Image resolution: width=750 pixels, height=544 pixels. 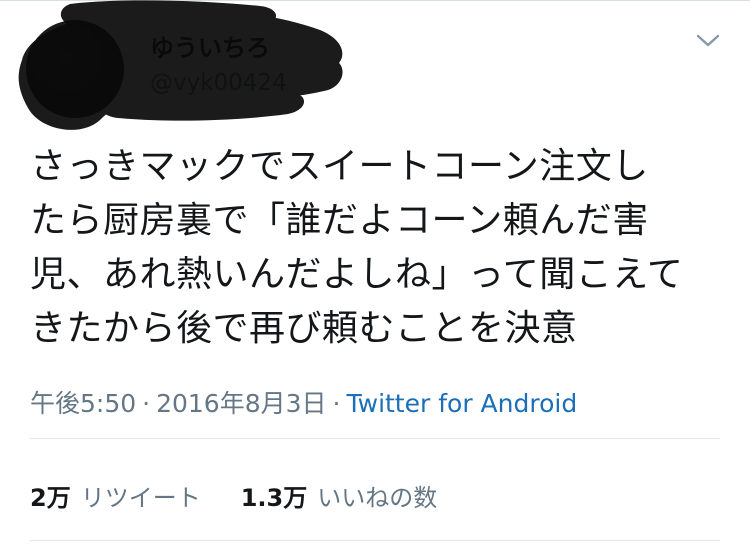 I want to click on tweet-menu-button, so click(x=708, y=41).